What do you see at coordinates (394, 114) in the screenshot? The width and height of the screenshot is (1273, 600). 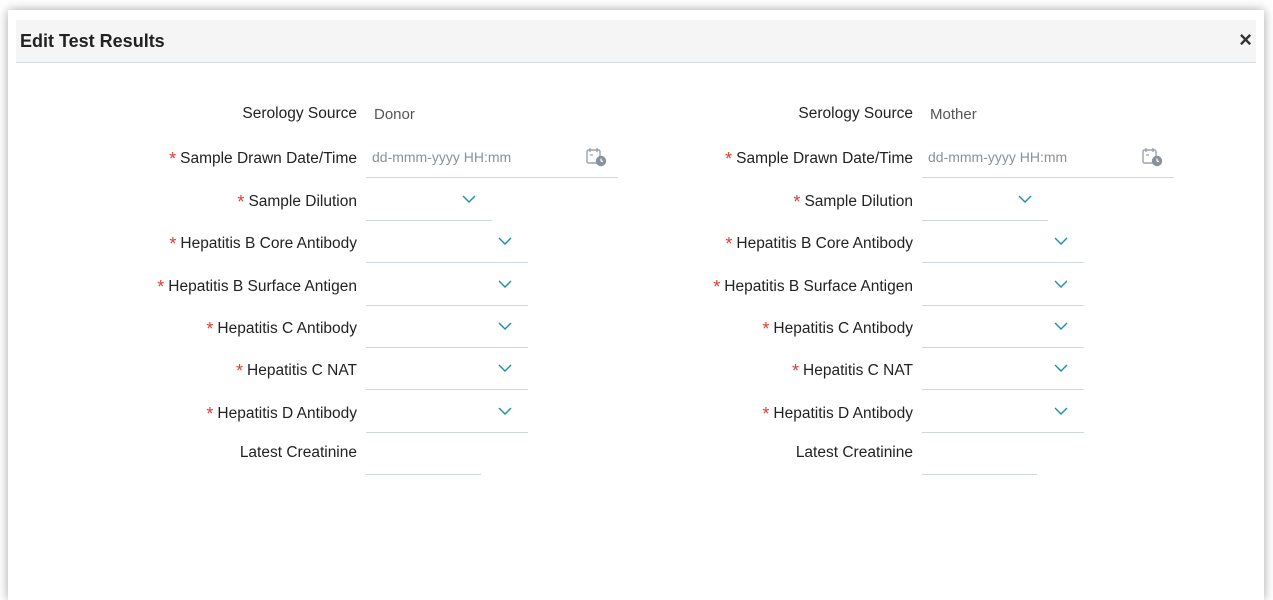 I see `serology-source-value: Donor` at bounding box center [394, 114].